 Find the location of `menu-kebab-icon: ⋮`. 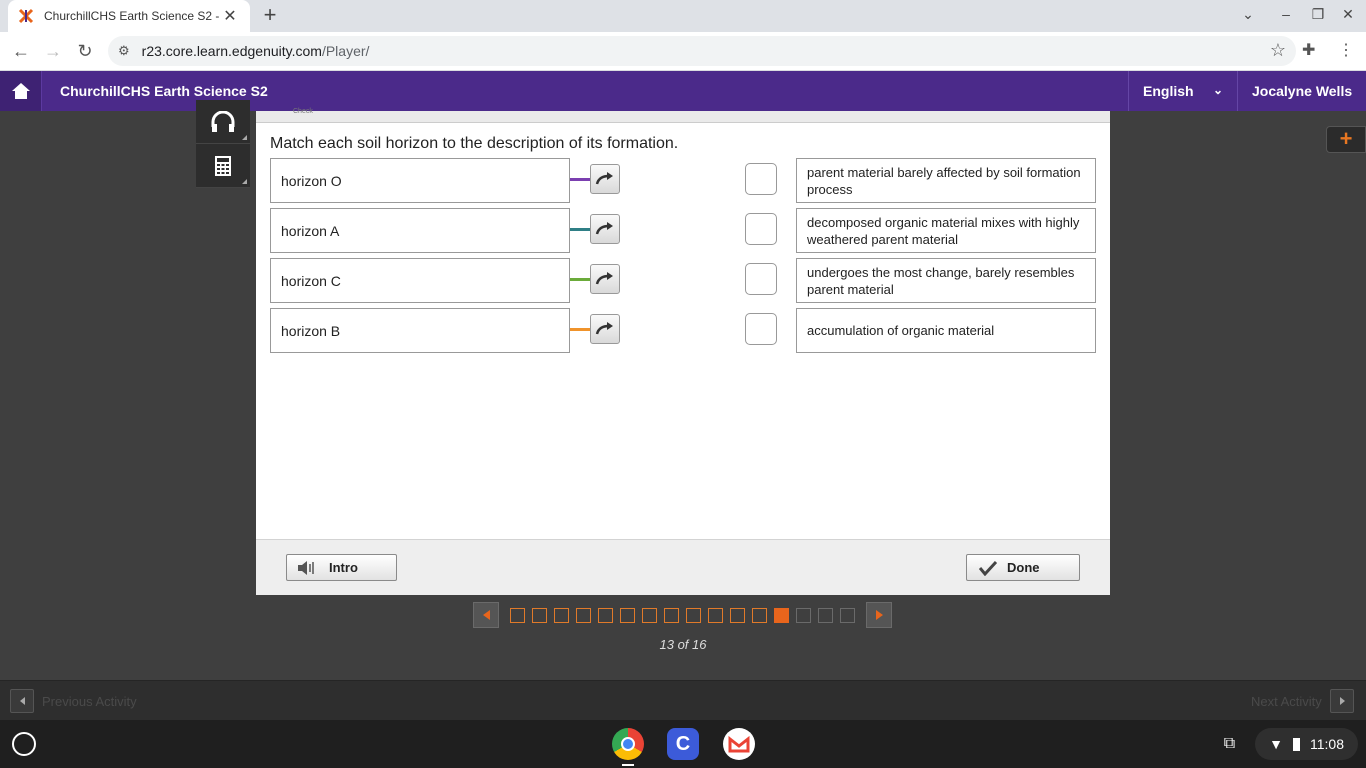

menu-kebab-icon: ⋮ is located at coordinates (1346, 50).